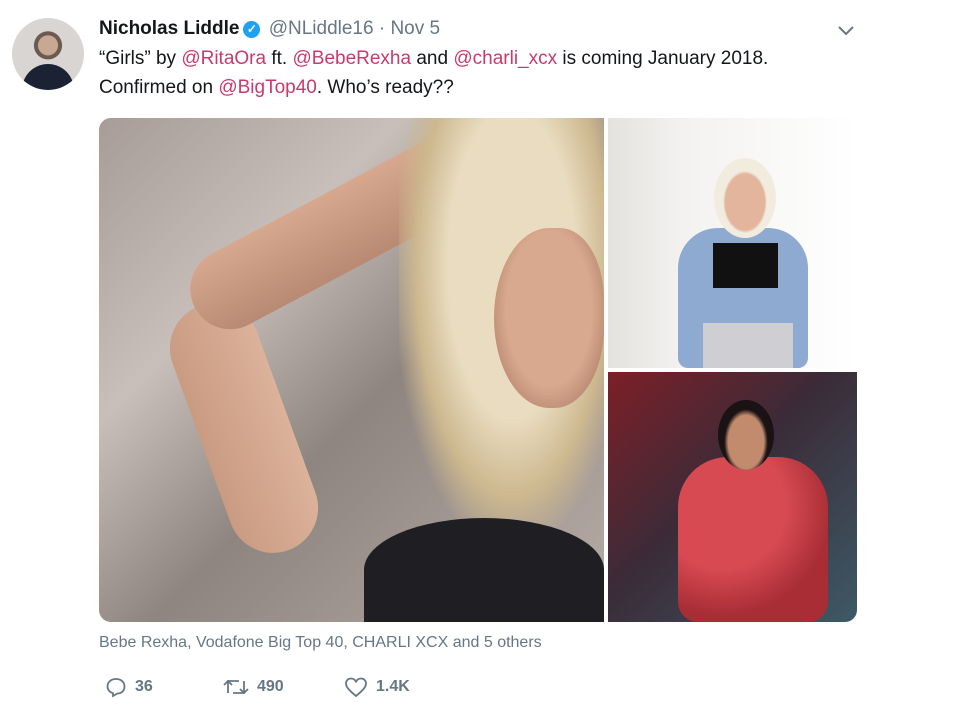 The width and height of the screenshot is (980, 722). I want to click on chevron-down-icon, so click(846, 31).